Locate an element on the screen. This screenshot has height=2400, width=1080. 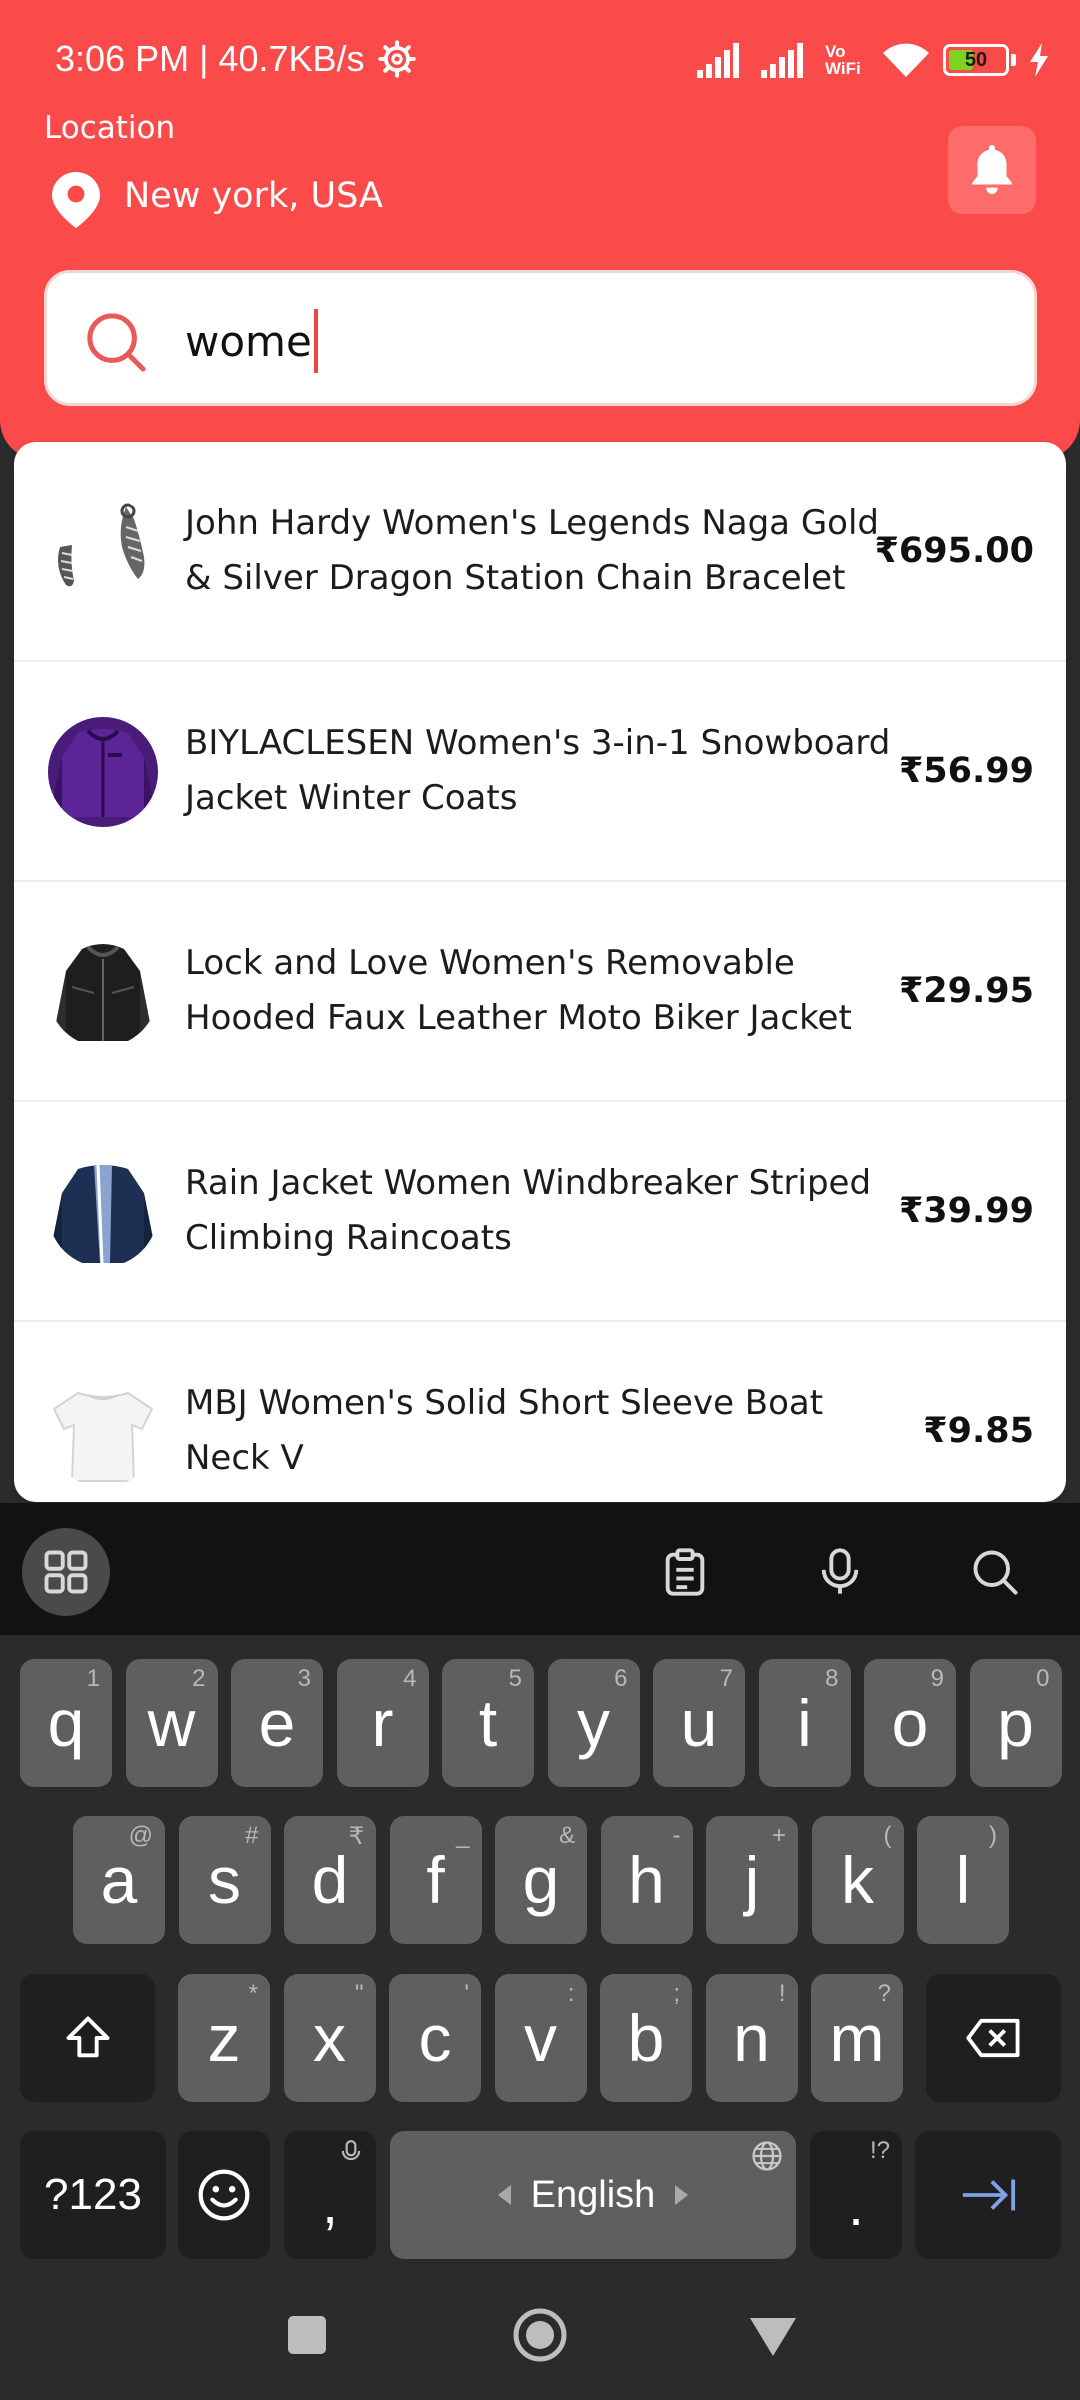
key-a: a @ is located at coordinates (119, 1880).